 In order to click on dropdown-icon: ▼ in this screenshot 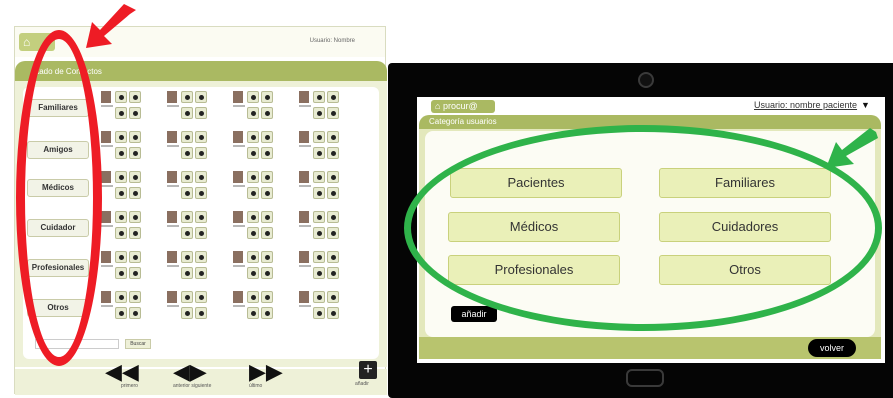, I will do `click(865, 105)`.